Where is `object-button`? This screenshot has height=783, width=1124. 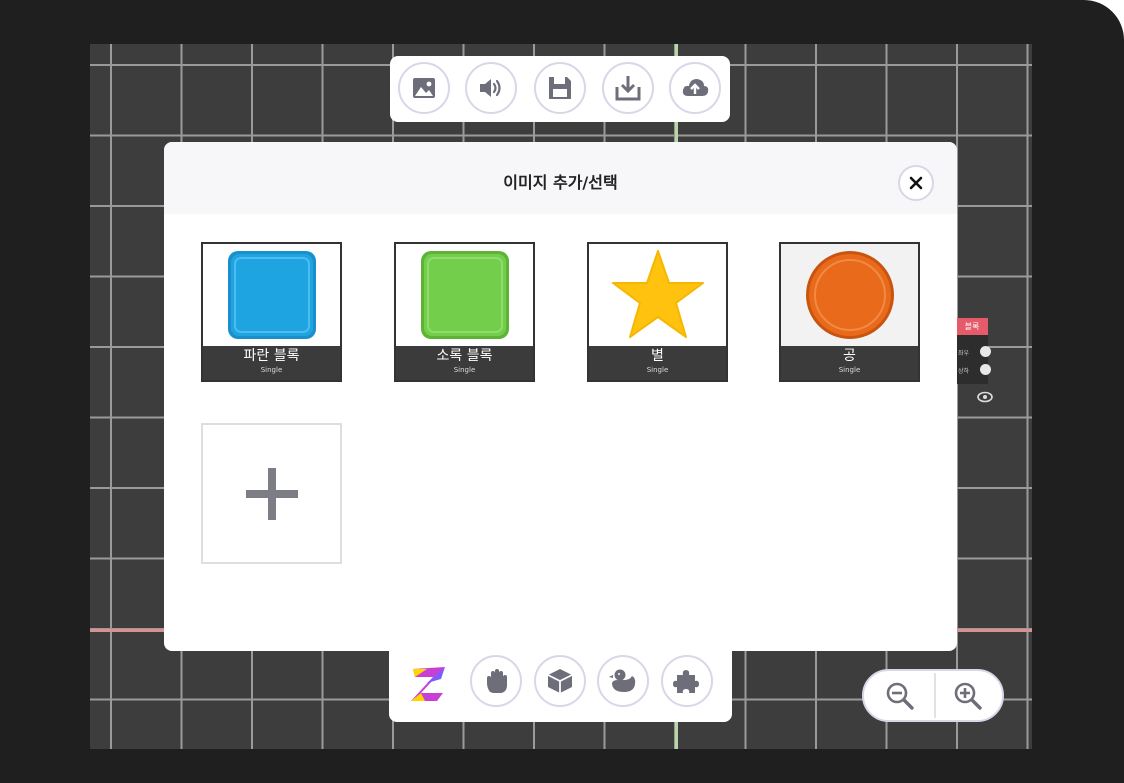 object-button is located at coordinates (560, 681).